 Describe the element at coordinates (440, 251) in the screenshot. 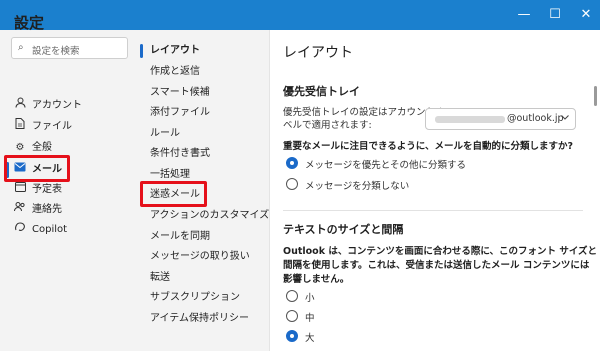

I see `text-size-desc-line1: Outlook は、コンテンツを画面に合わせる際に、このフォント サイズと` at that location.